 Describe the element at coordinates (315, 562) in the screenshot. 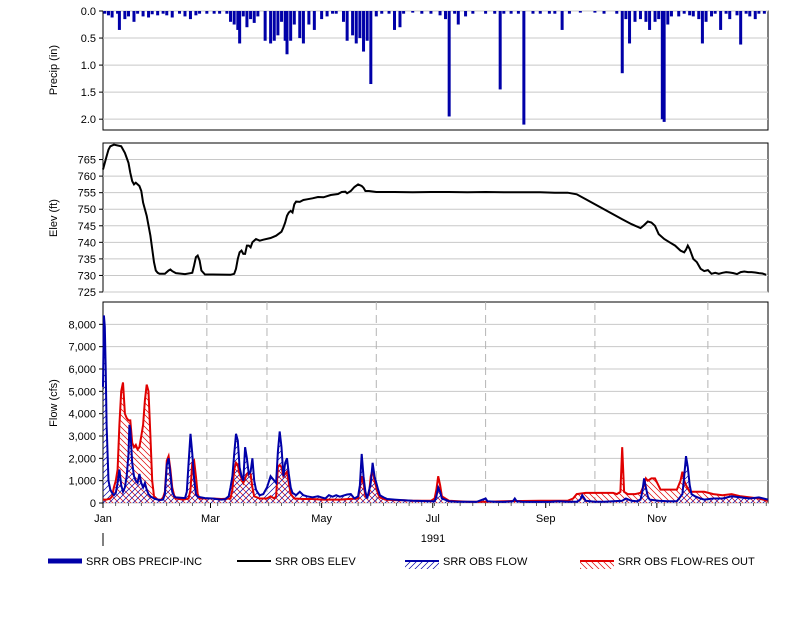

I see `legend-label: SRR OBS ELEV` at that location.